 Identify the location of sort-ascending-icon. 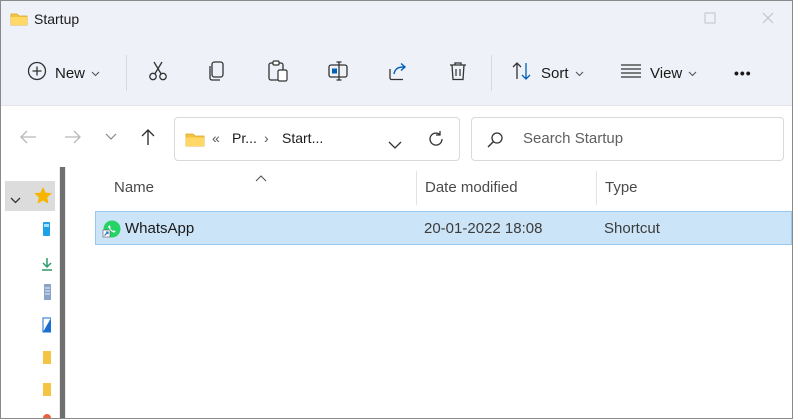
(261, 178).